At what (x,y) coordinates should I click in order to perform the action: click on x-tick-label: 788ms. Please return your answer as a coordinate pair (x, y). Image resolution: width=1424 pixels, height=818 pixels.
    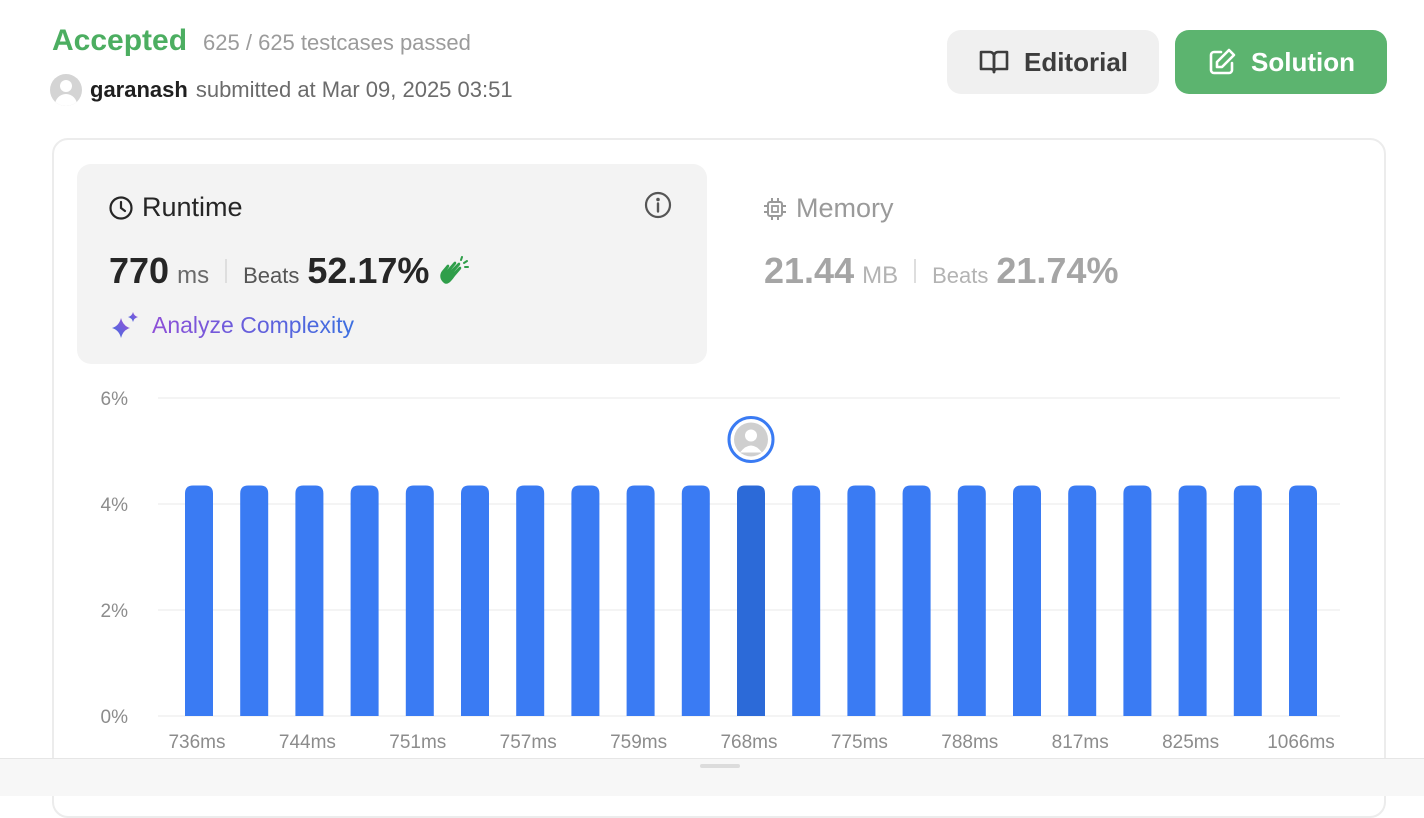
    Looking at the image, I should click on (969, 742).